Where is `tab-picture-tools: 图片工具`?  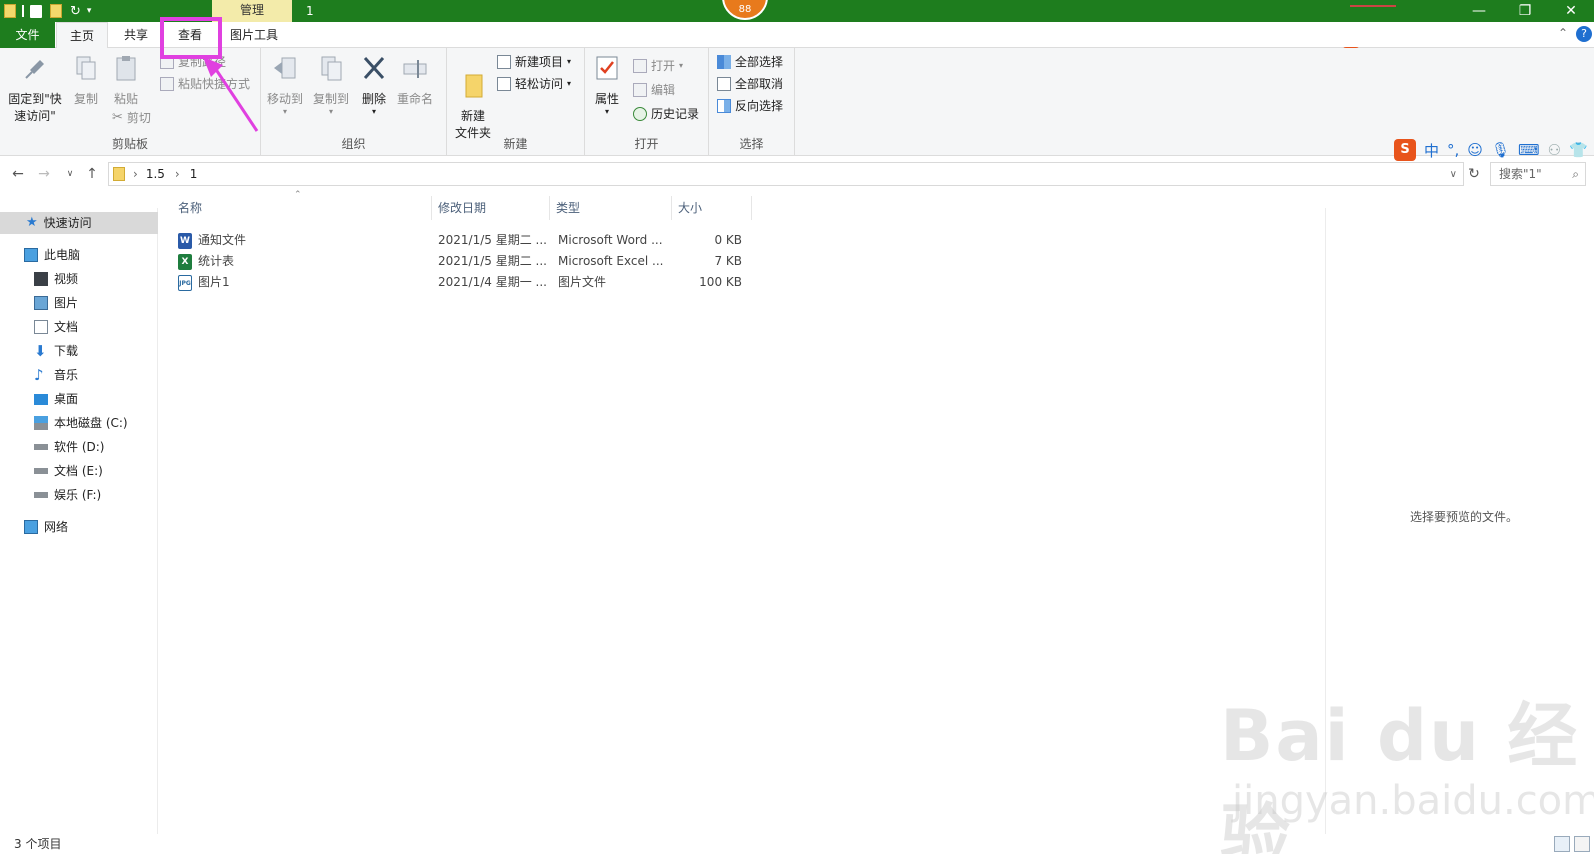 tab-picture-tools: 图片工具 is located at coordinates (254, 35).